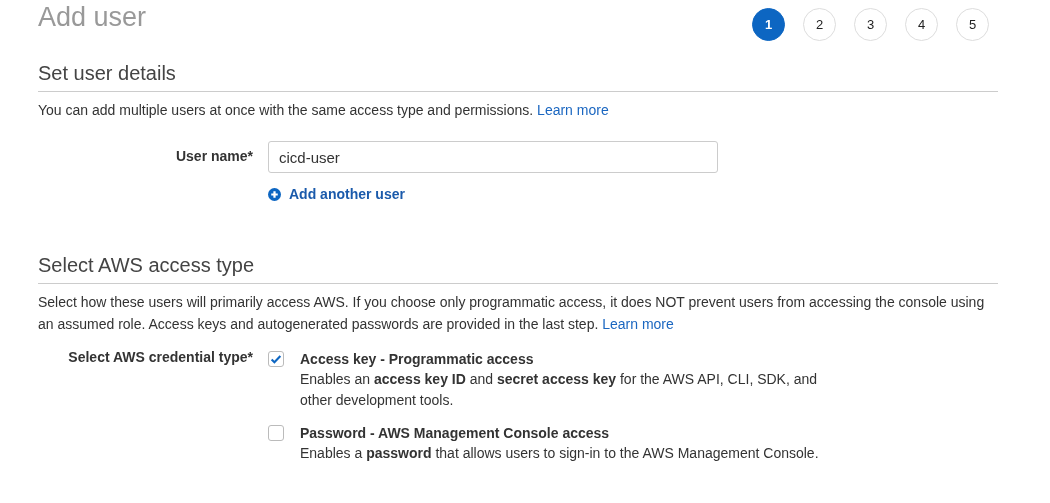 The height and width of the screenshot is (503, 1050). Describe the element at coordinates (768, 24) in the screenshot. I see `step-indicator: 1` at that location.